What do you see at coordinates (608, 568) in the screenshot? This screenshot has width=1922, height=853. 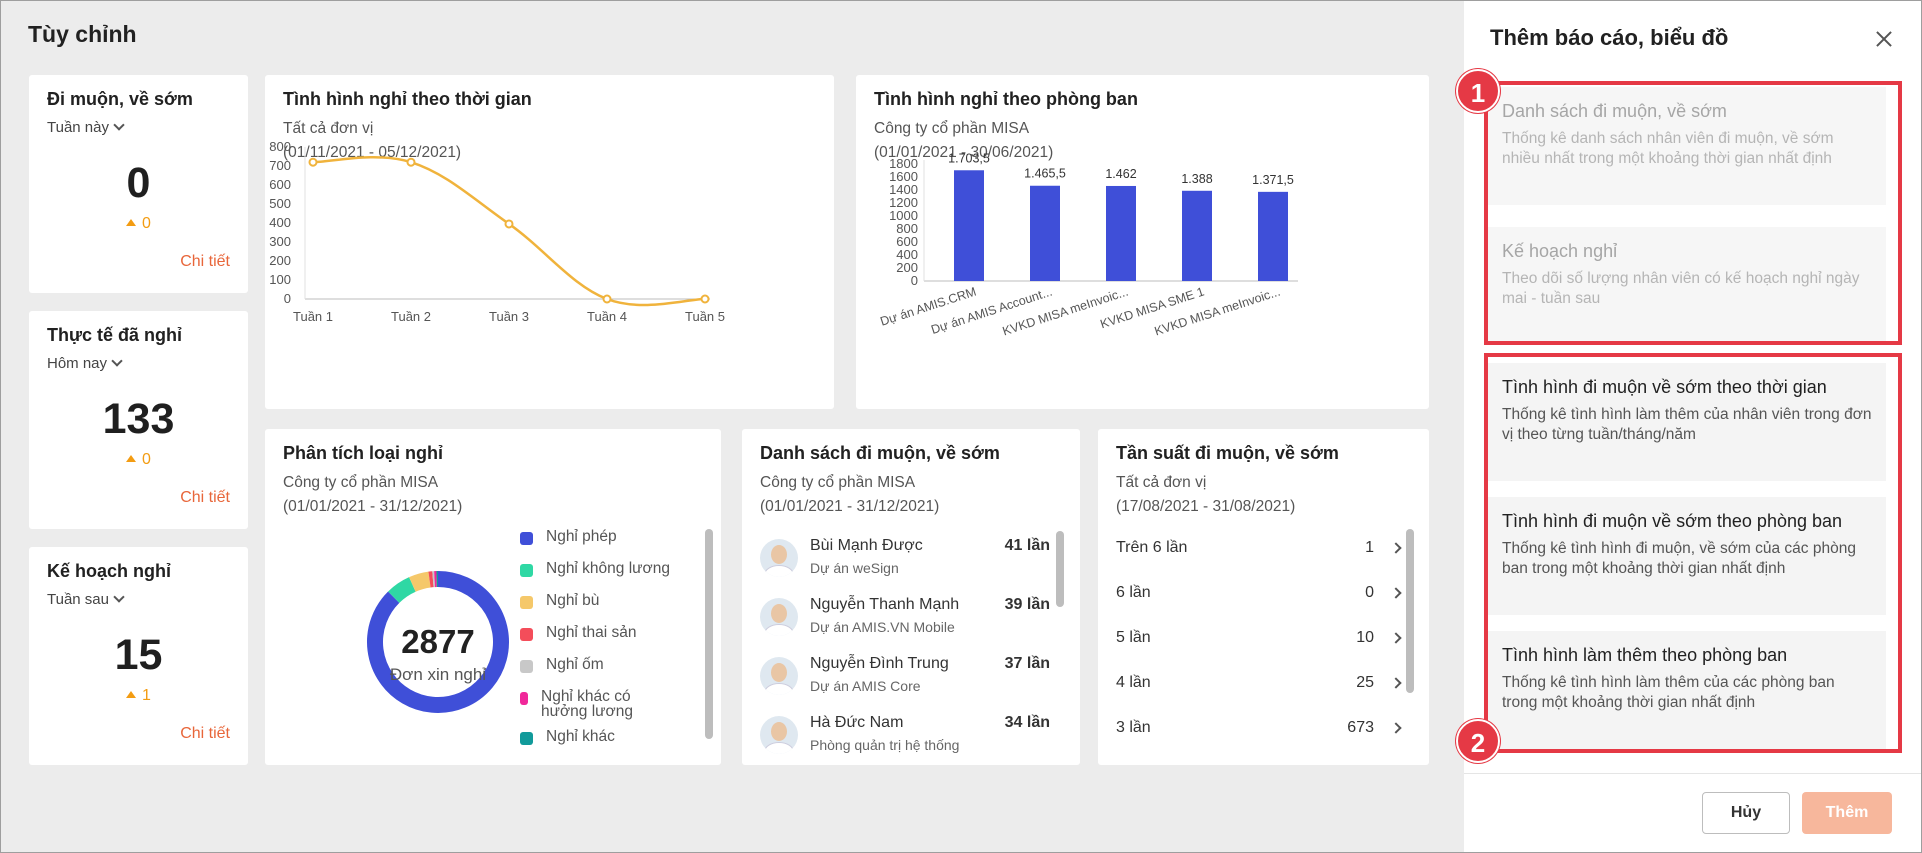 I see `legend-label: Nghỉ không lương` at bounding box center [608, 568].